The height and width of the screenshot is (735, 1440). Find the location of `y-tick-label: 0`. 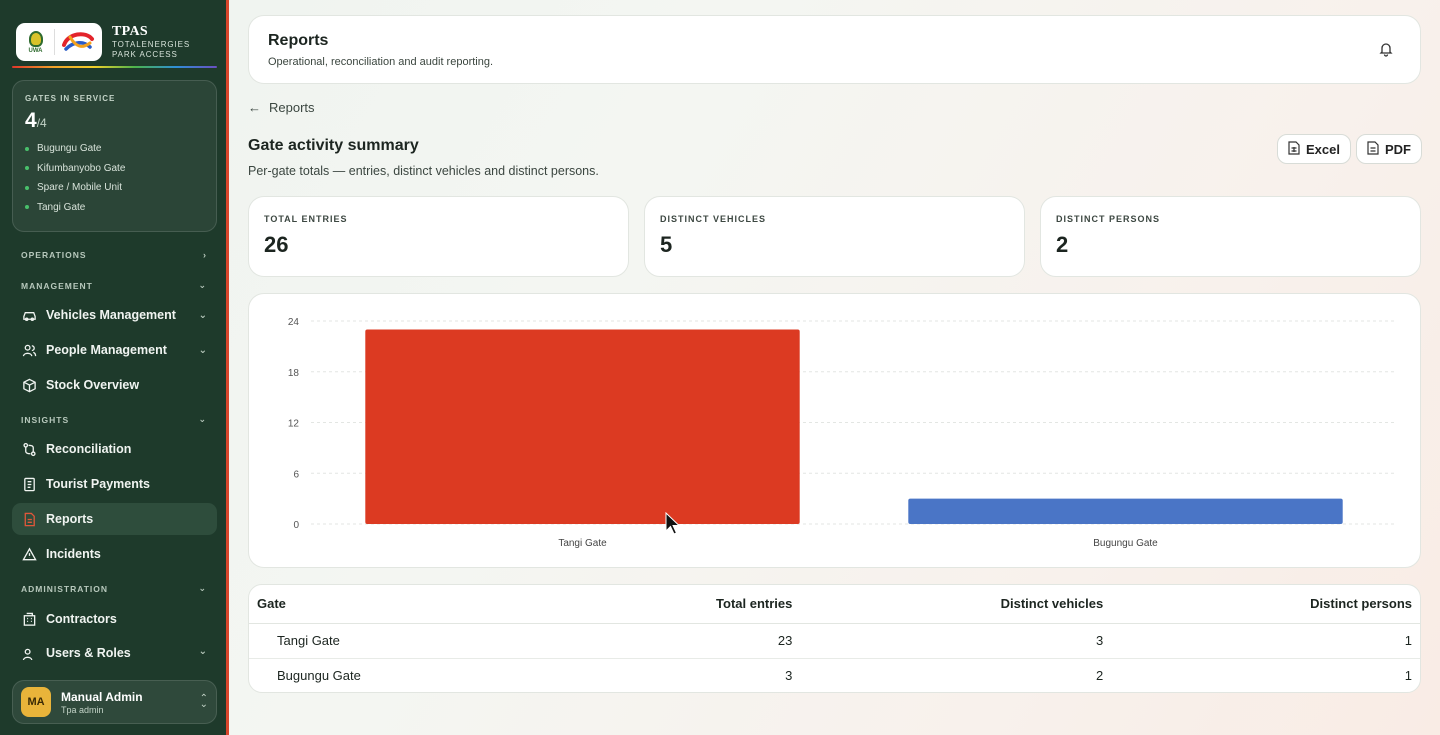

y-tick-label: 0 is located at coordinates (296, 525).